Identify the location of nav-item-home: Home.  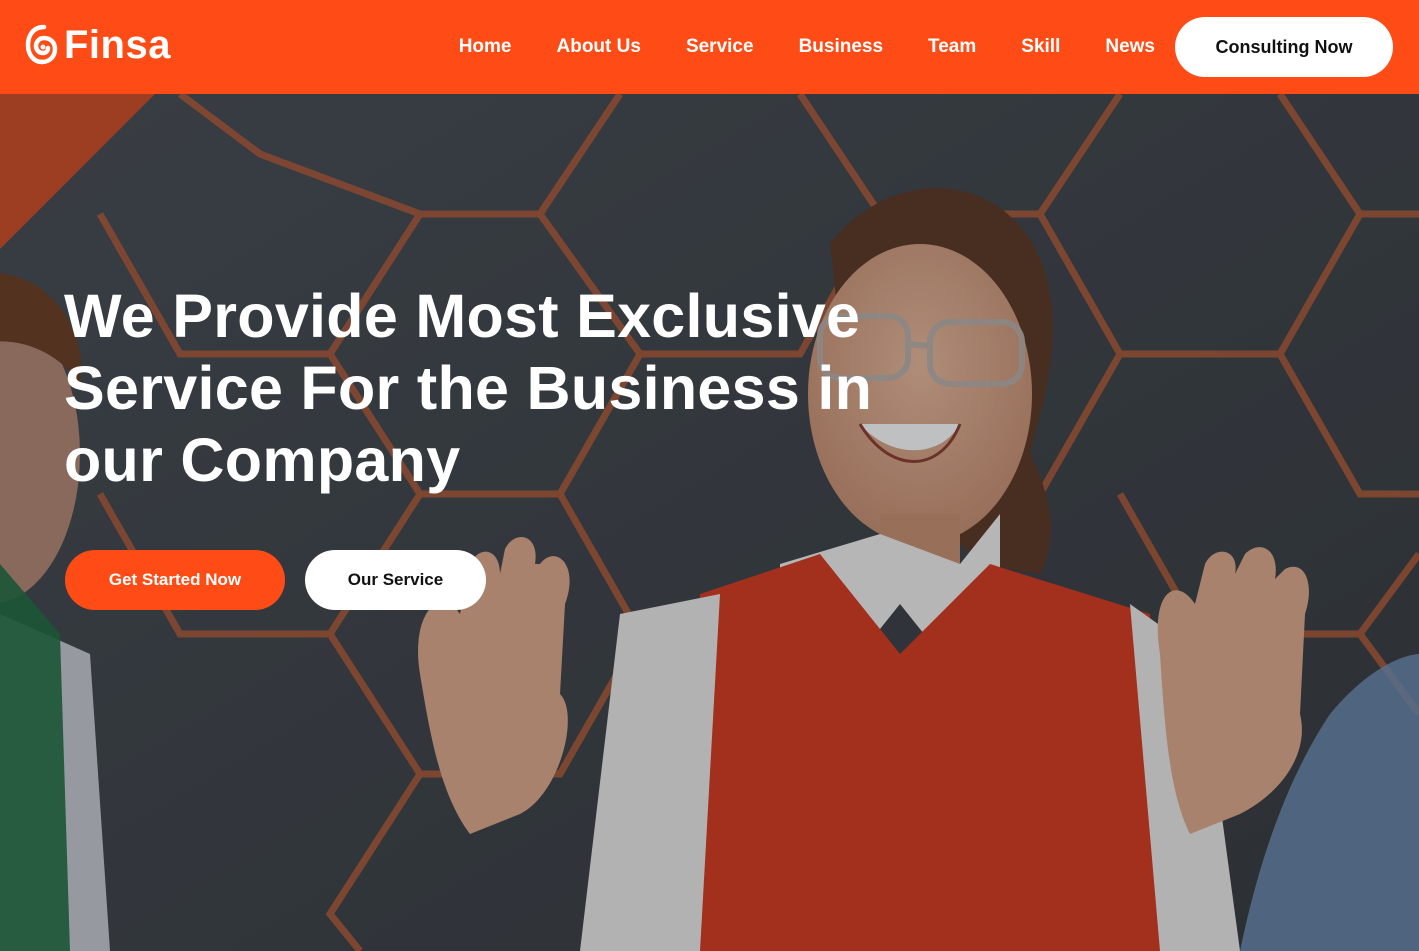
(485, 47).